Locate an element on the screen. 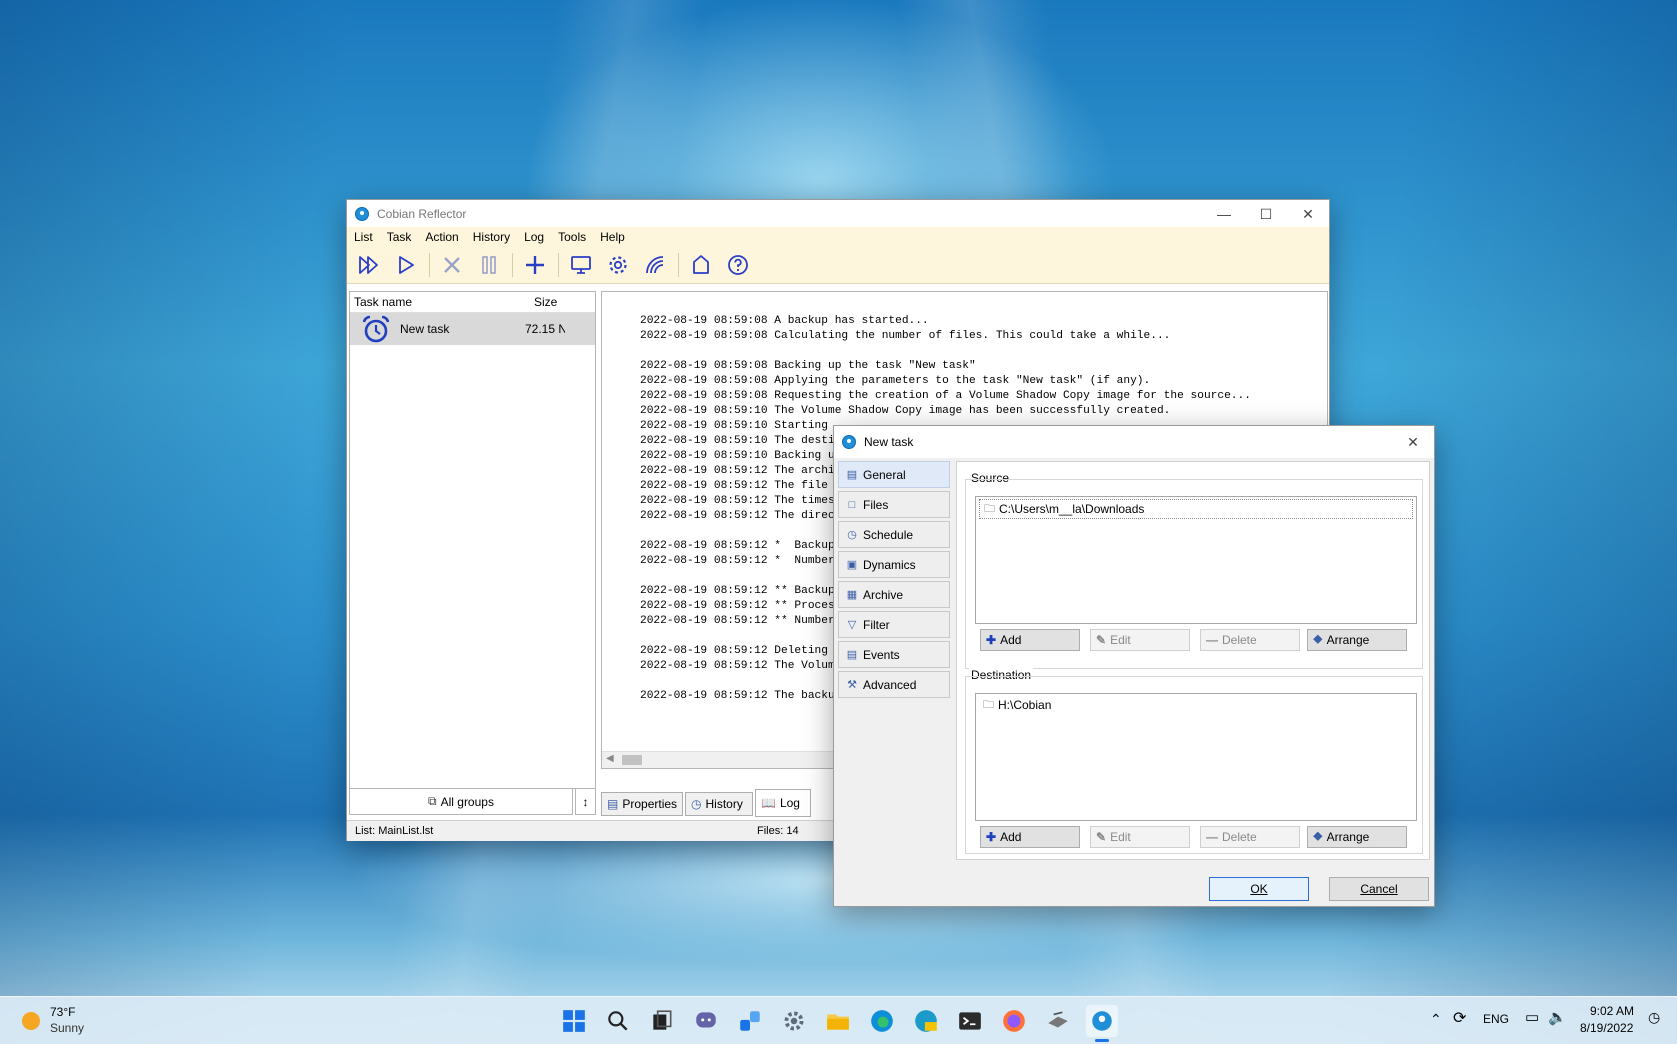 This screenshot has height=1044, width=1677. sync-icon: ⟳ is located at coordinates (1459, 1018).